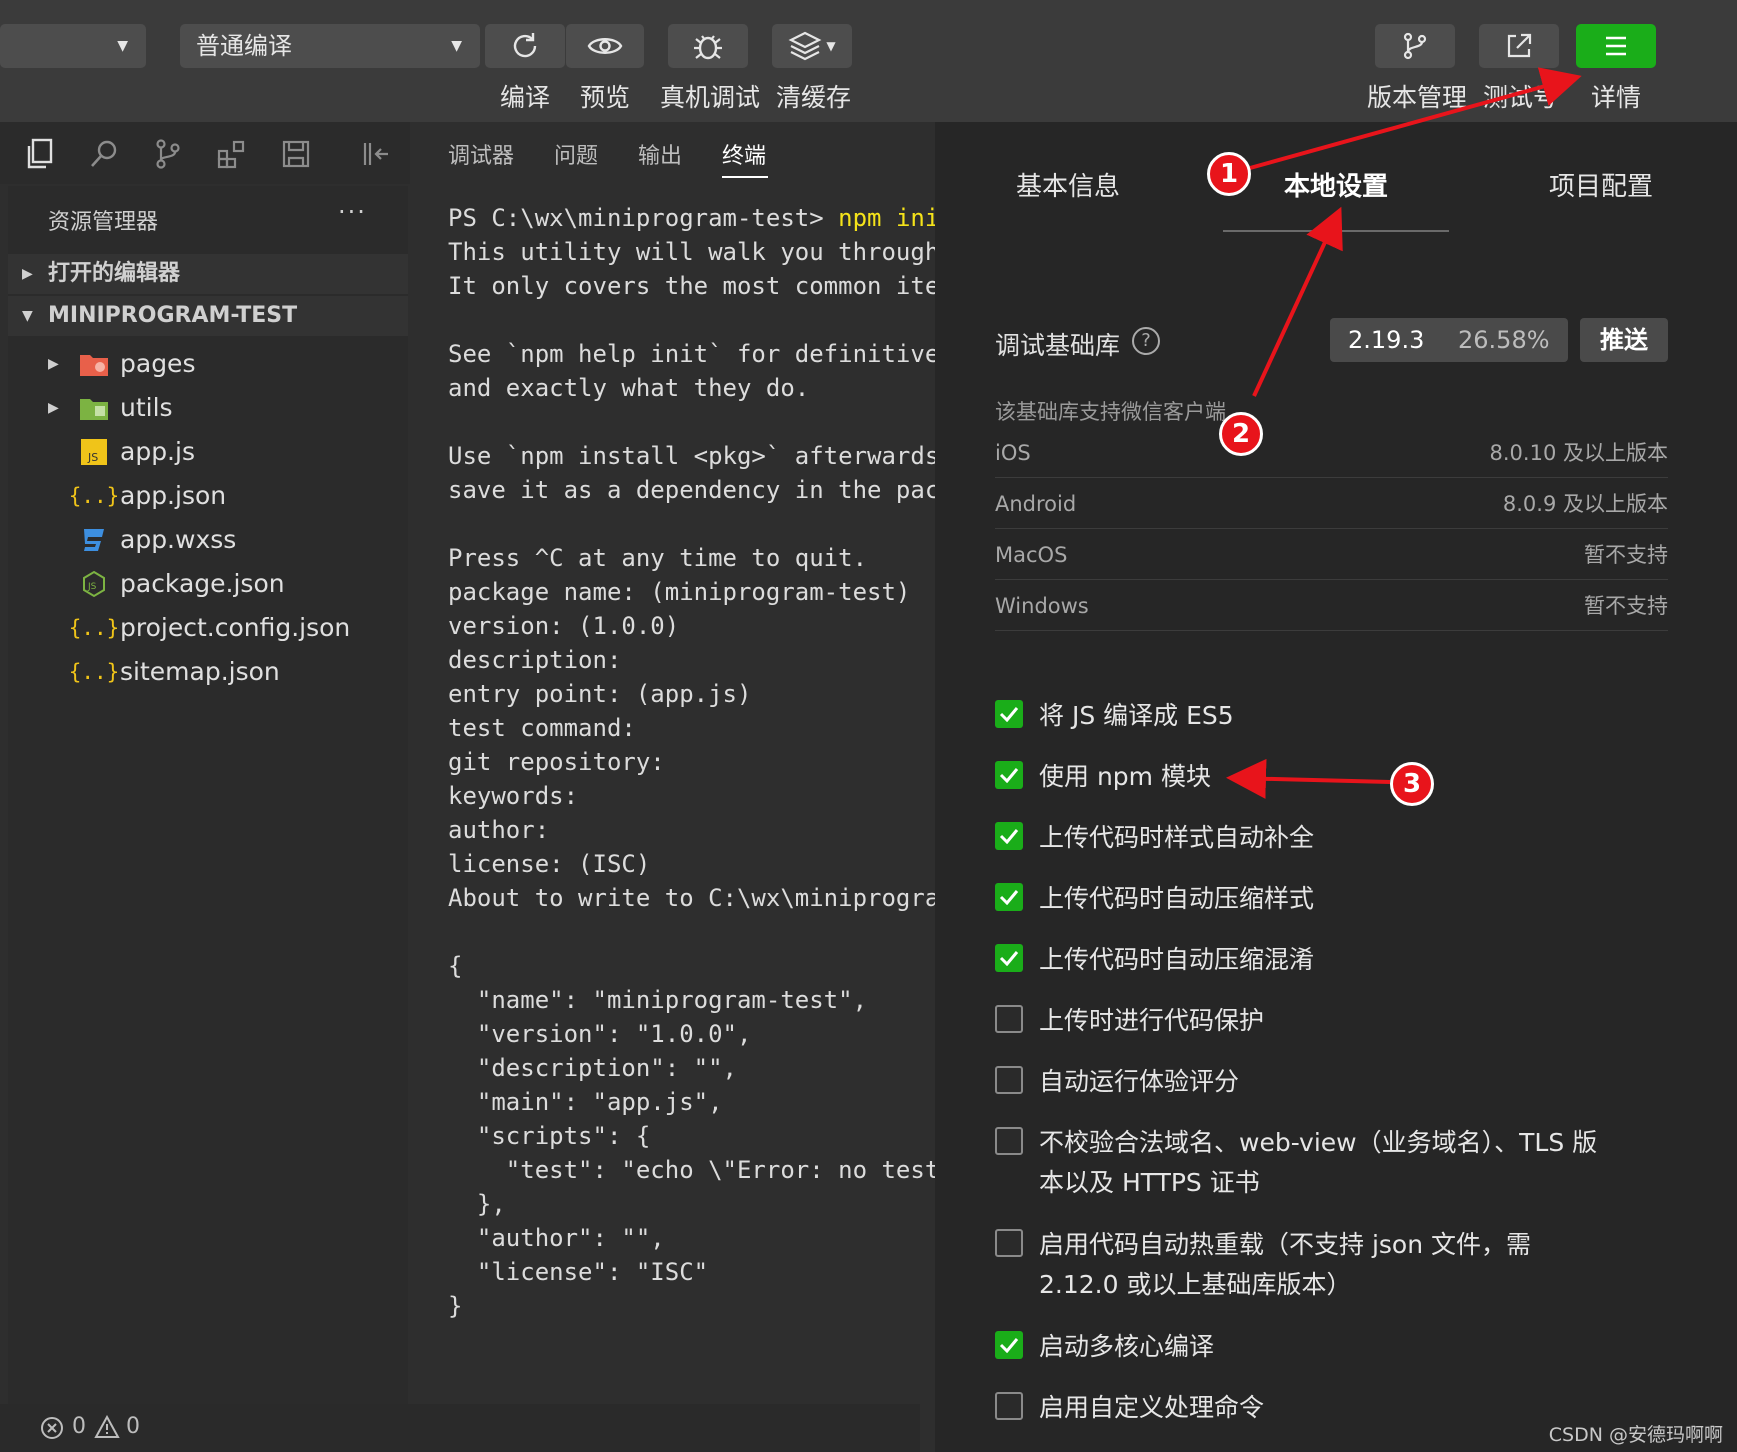  Describe the element at coordinates (1241, 434) in the screenshot. I see `annotation-badge-2: 2` at that location.